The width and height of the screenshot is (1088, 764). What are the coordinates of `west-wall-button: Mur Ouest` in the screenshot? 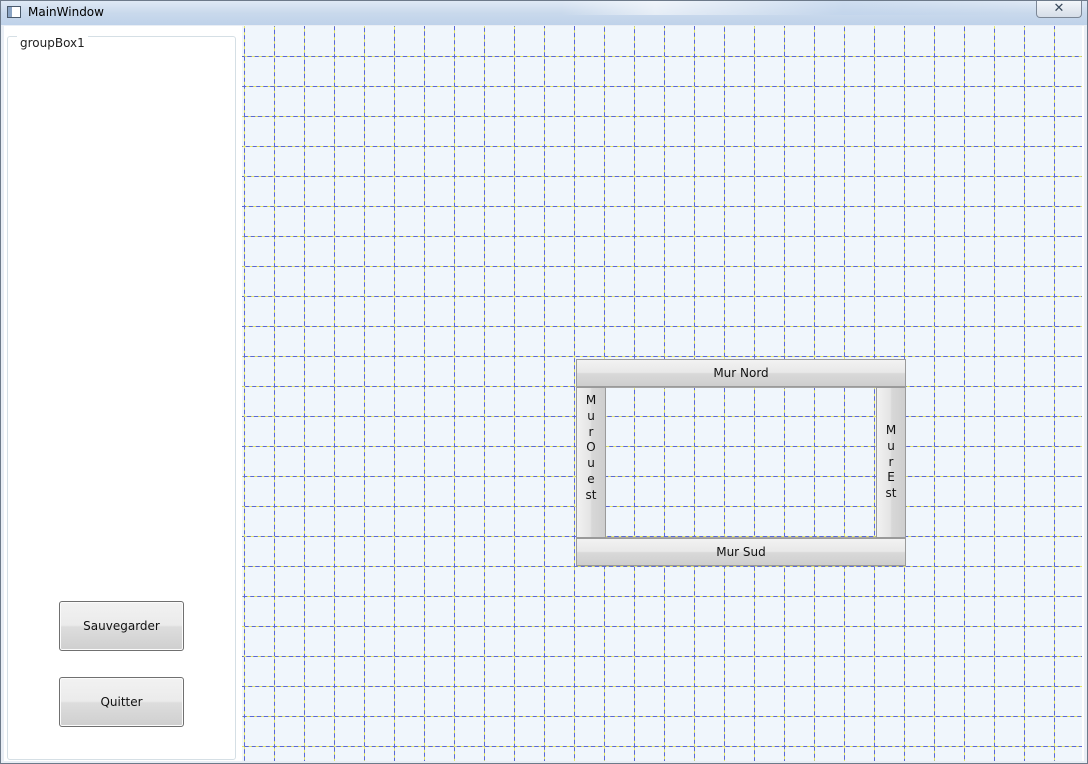 It's located at (591, 462).